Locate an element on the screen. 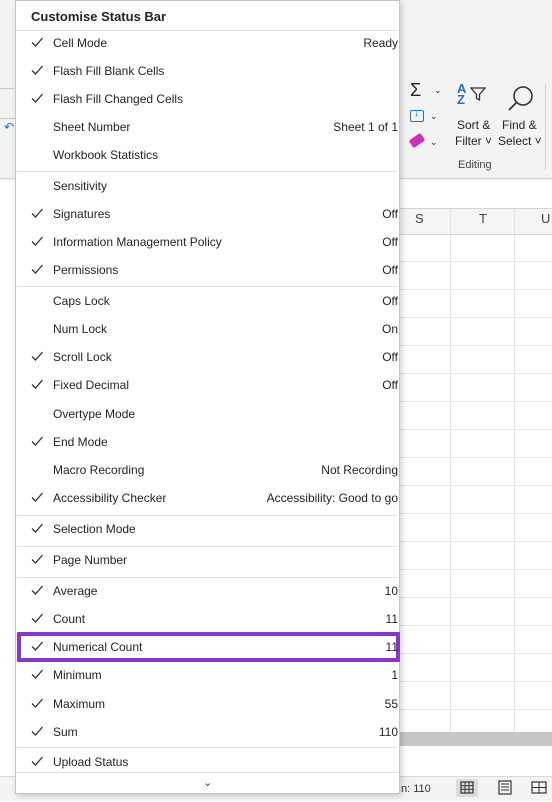  column-header-u: U is located at coordinates (545, 218).